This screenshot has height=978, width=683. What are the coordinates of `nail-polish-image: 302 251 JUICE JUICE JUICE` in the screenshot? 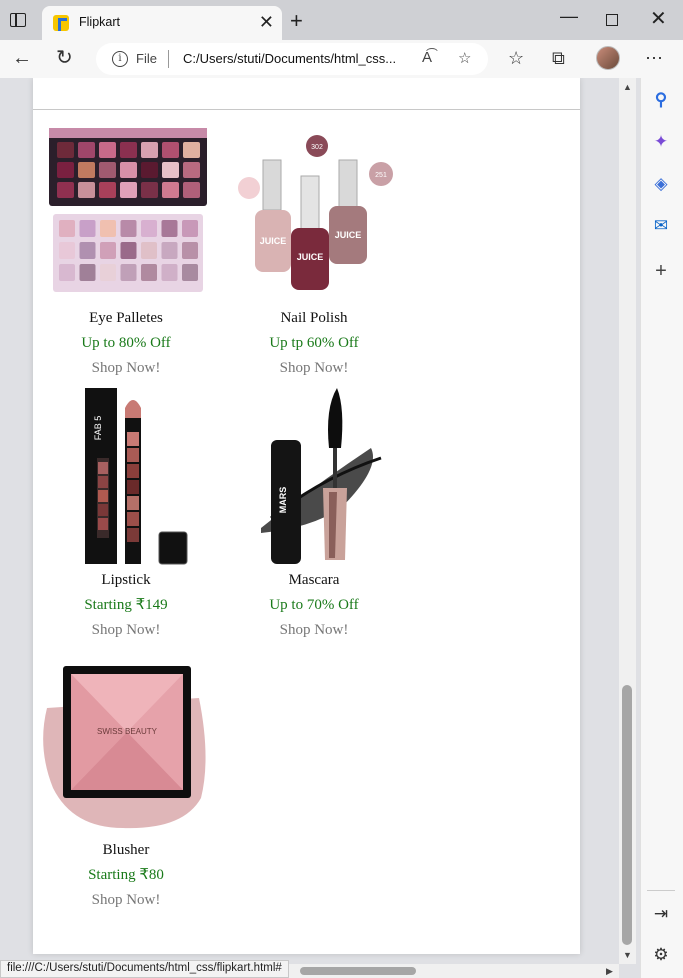 It's located at (314, 216).